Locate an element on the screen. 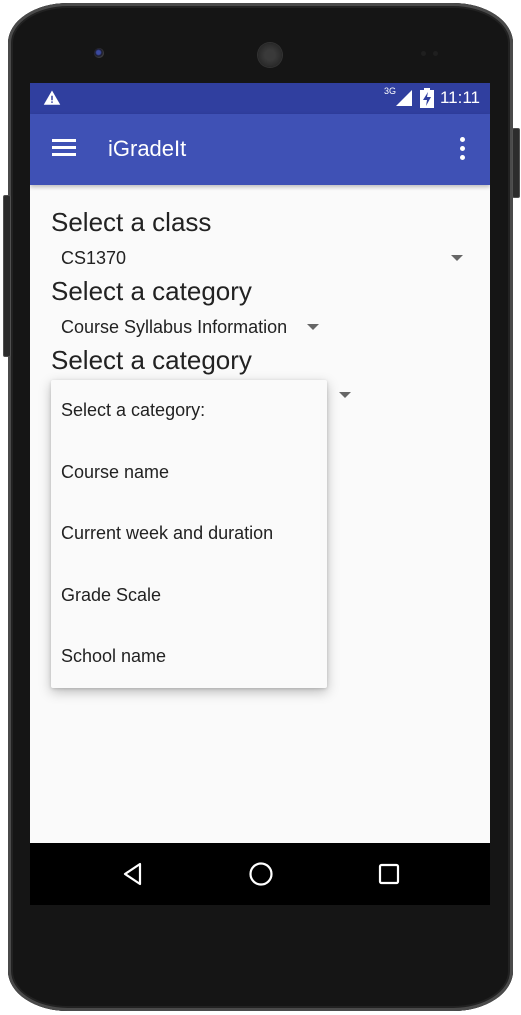 This screenshot has width=521, height=1015. class-spinner: CS1370 is located at coordinates (257, 258).